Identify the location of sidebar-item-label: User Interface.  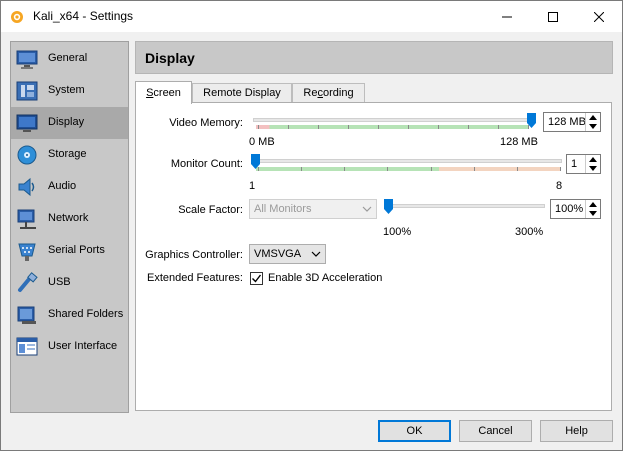
(83, 346).